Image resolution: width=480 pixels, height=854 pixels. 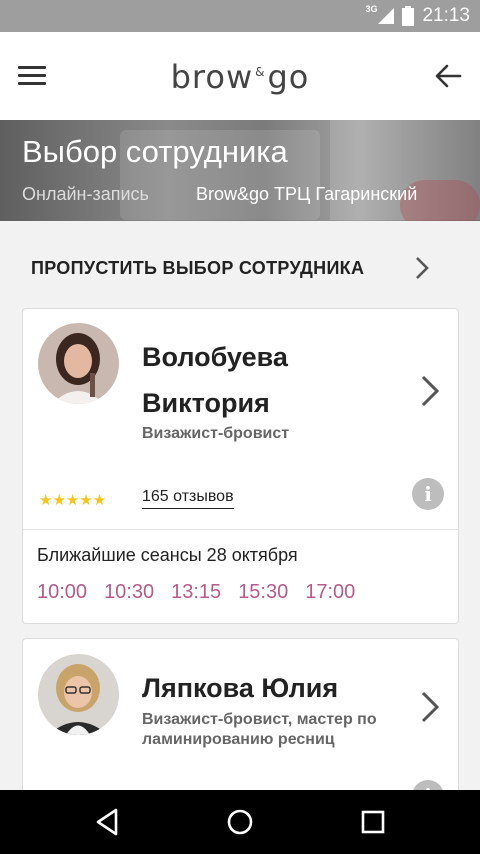 I want to click on skip-employee-selection-button: ПРОПУСТИТЬ ВЫБОР СОТРУДНИКА, so click(x=240, y=268).